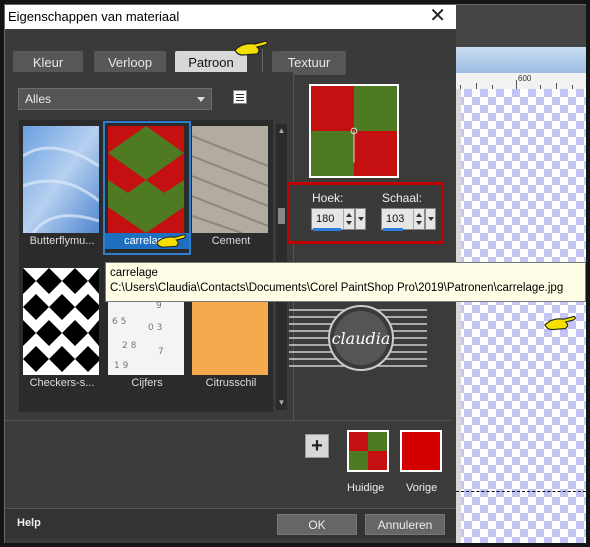 The width and height of the screenshot is (590, 547). I want to click on scroll-down-icon: ▼, so click(281, 402).